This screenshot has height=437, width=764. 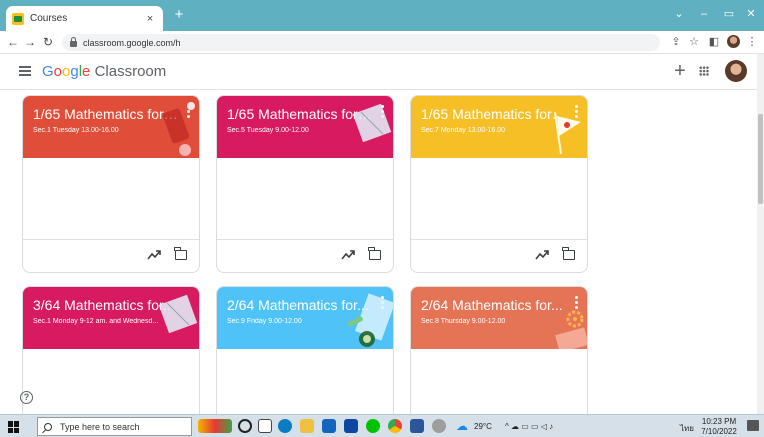 I want to click on cortana-icon, so click(x=245, y=426).